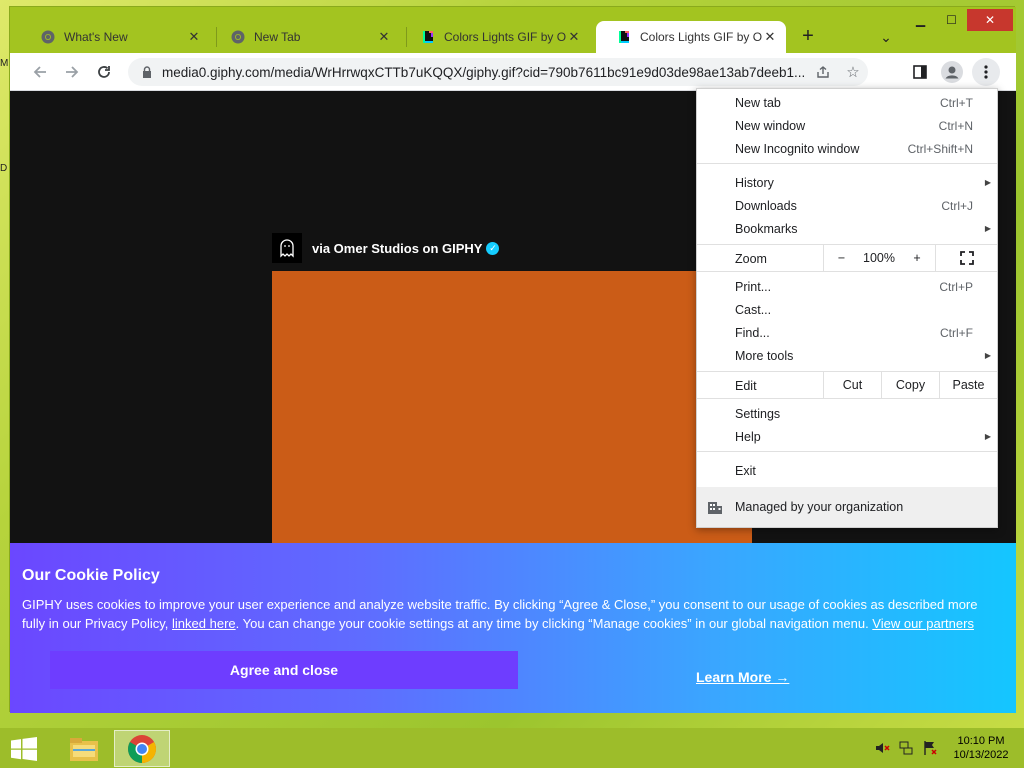  What do you see at coordinates (940, 148) in the screenshot?
I see `menu-shortcut: Ctrl+Shift+N` at bounding box center [940, 148].